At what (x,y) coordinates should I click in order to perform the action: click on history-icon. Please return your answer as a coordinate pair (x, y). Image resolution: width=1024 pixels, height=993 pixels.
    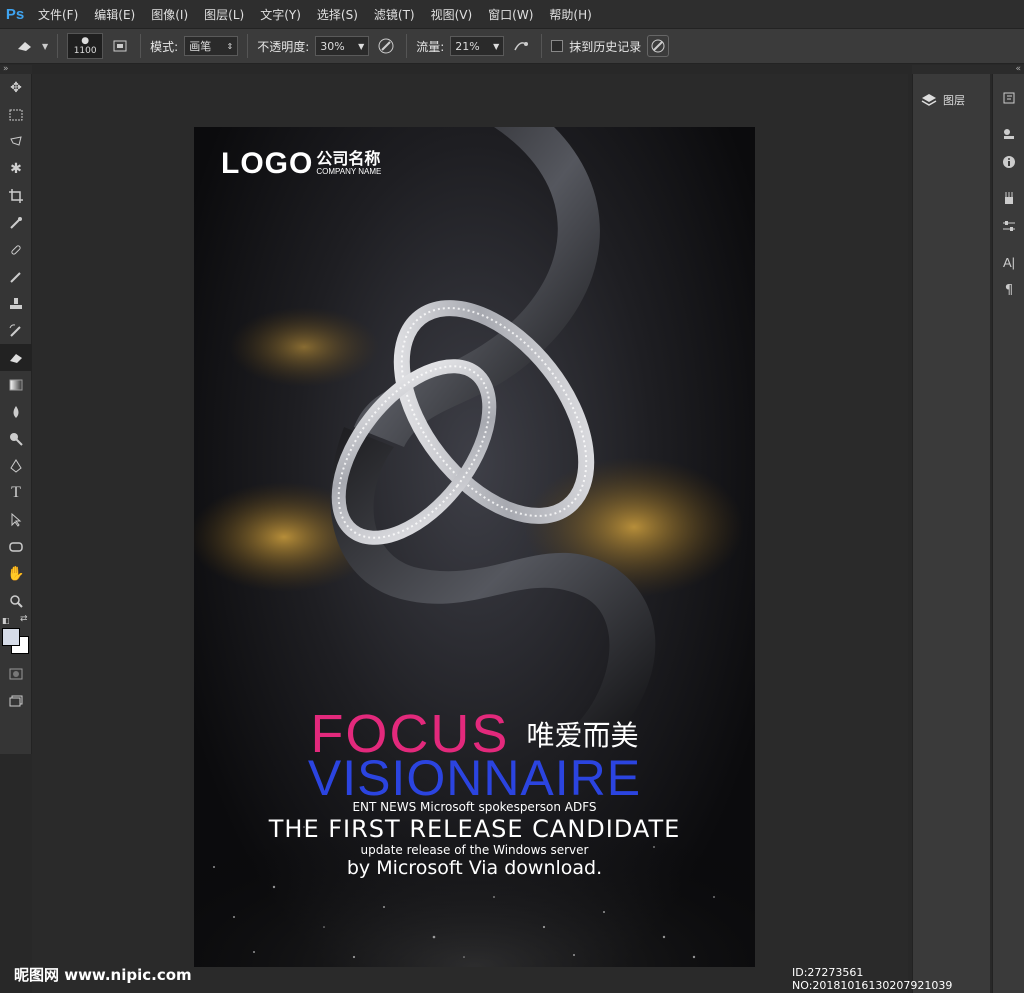
    Looking at the image, I should click on (1008, 98).